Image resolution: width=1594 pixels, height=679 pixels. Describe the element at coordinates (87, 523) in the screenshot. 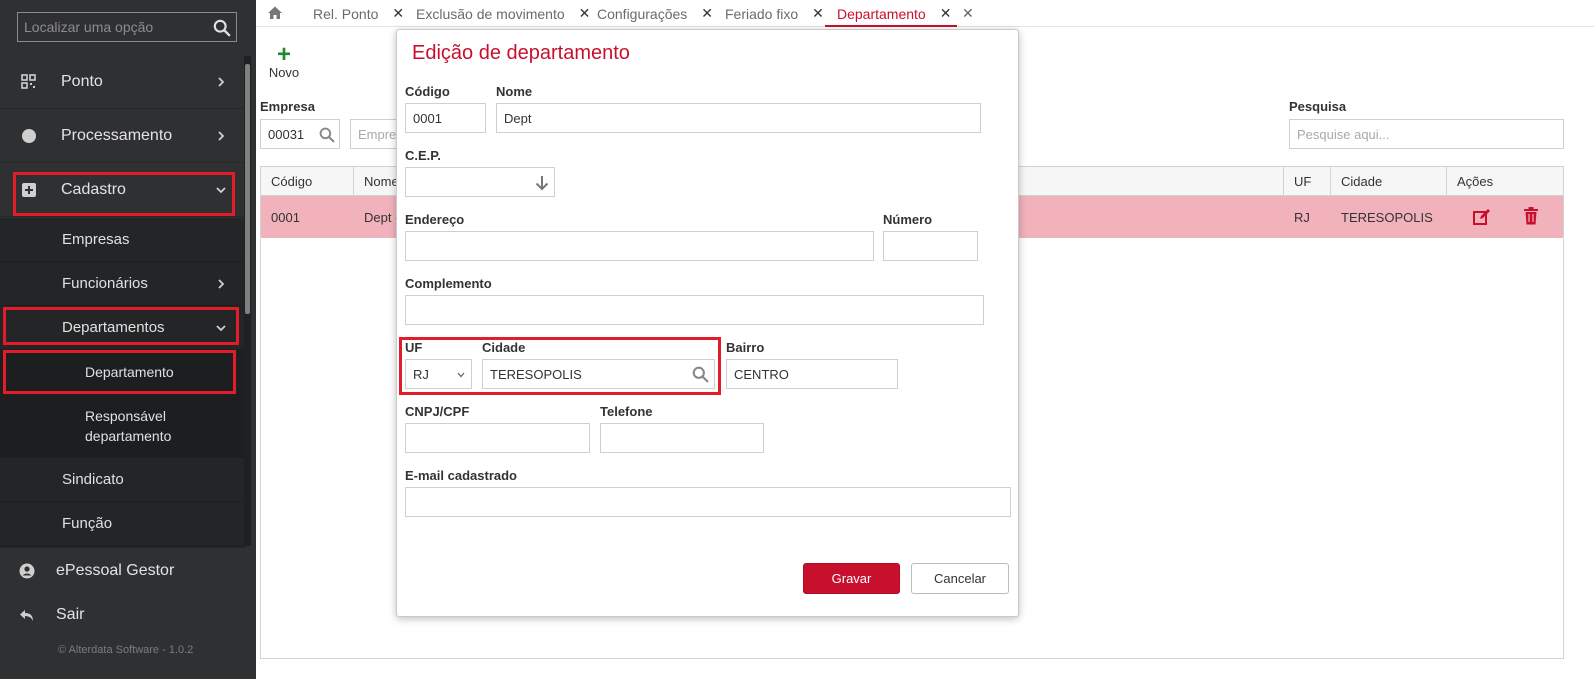

I see `sidebar-item-label: Função` at that location.